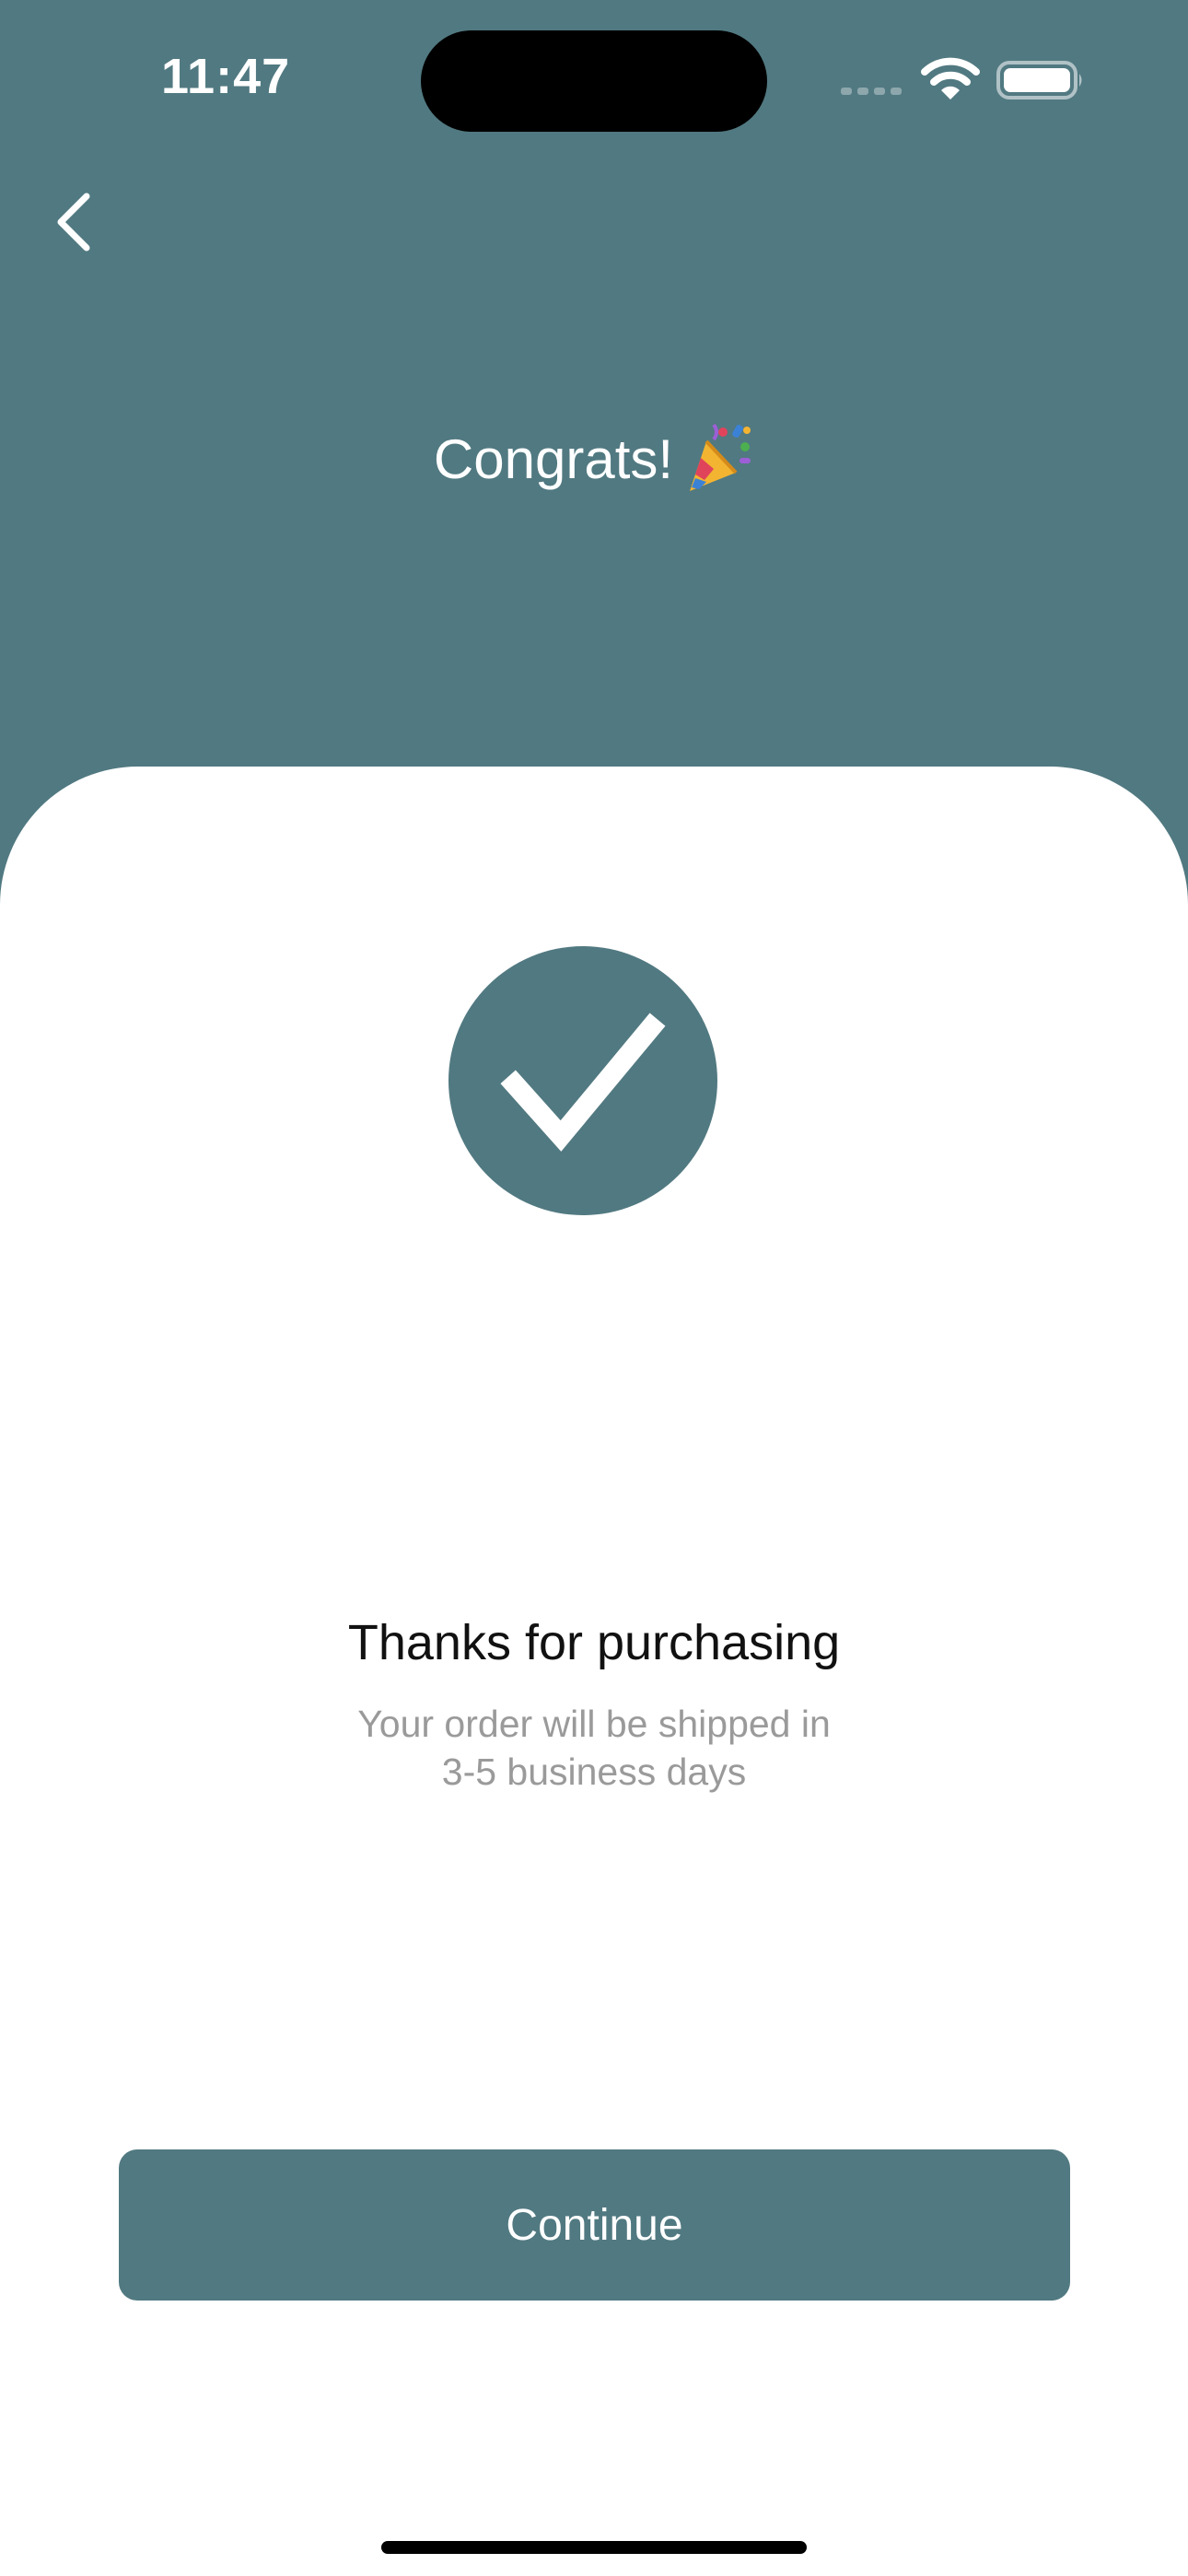  Describe the element at coordinates (594, 1724) in the screenshot. I see `confirmation-message-line1: Your order will be shipped in` at that location.